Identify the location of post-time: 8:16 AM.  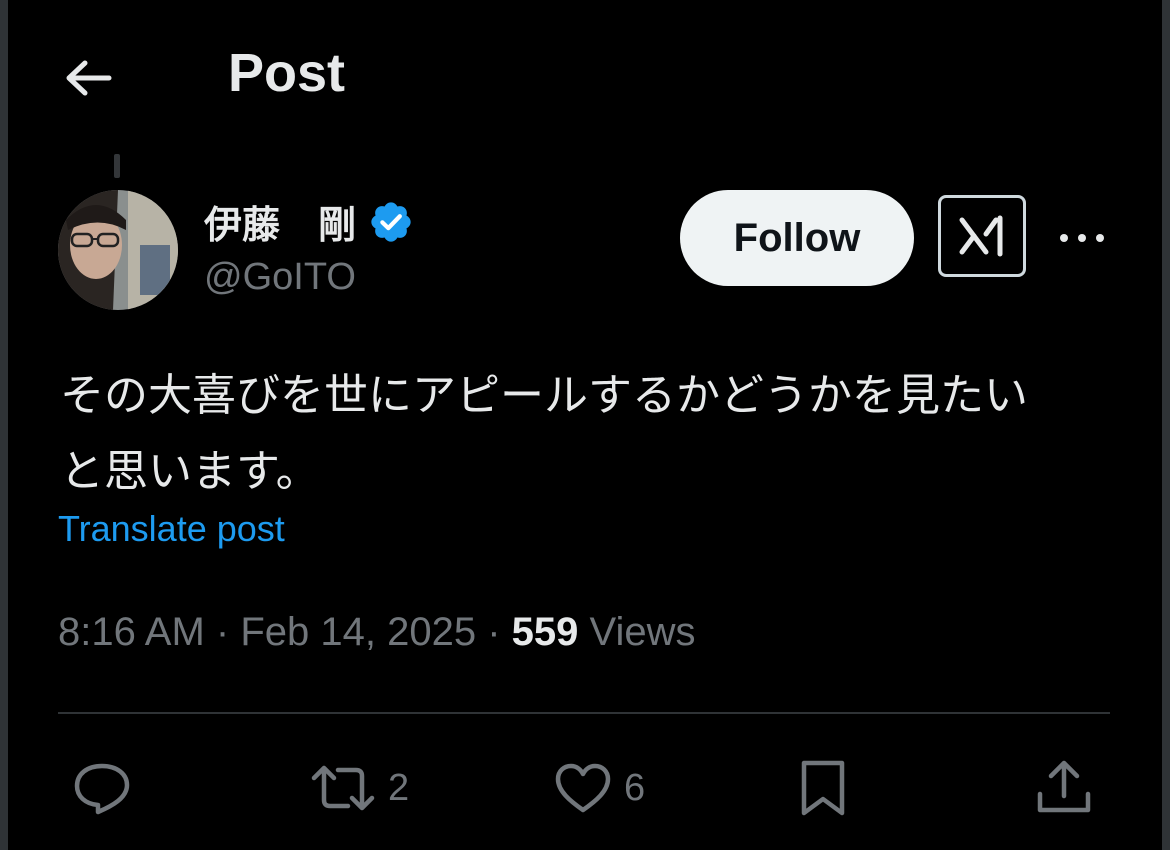
(131, 632).